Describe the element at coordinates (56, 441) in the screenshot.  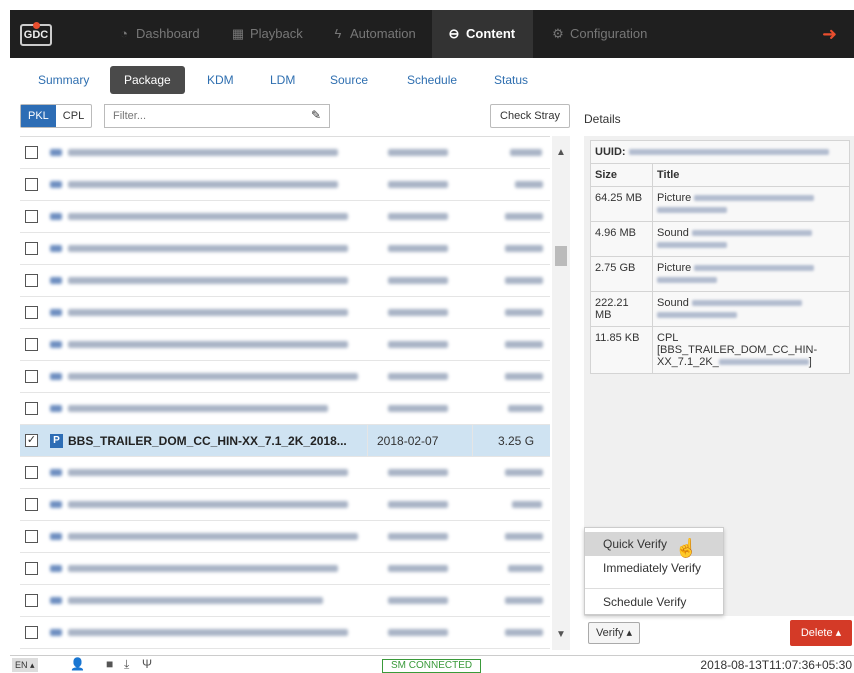
I see `package-badge: P` at that location.